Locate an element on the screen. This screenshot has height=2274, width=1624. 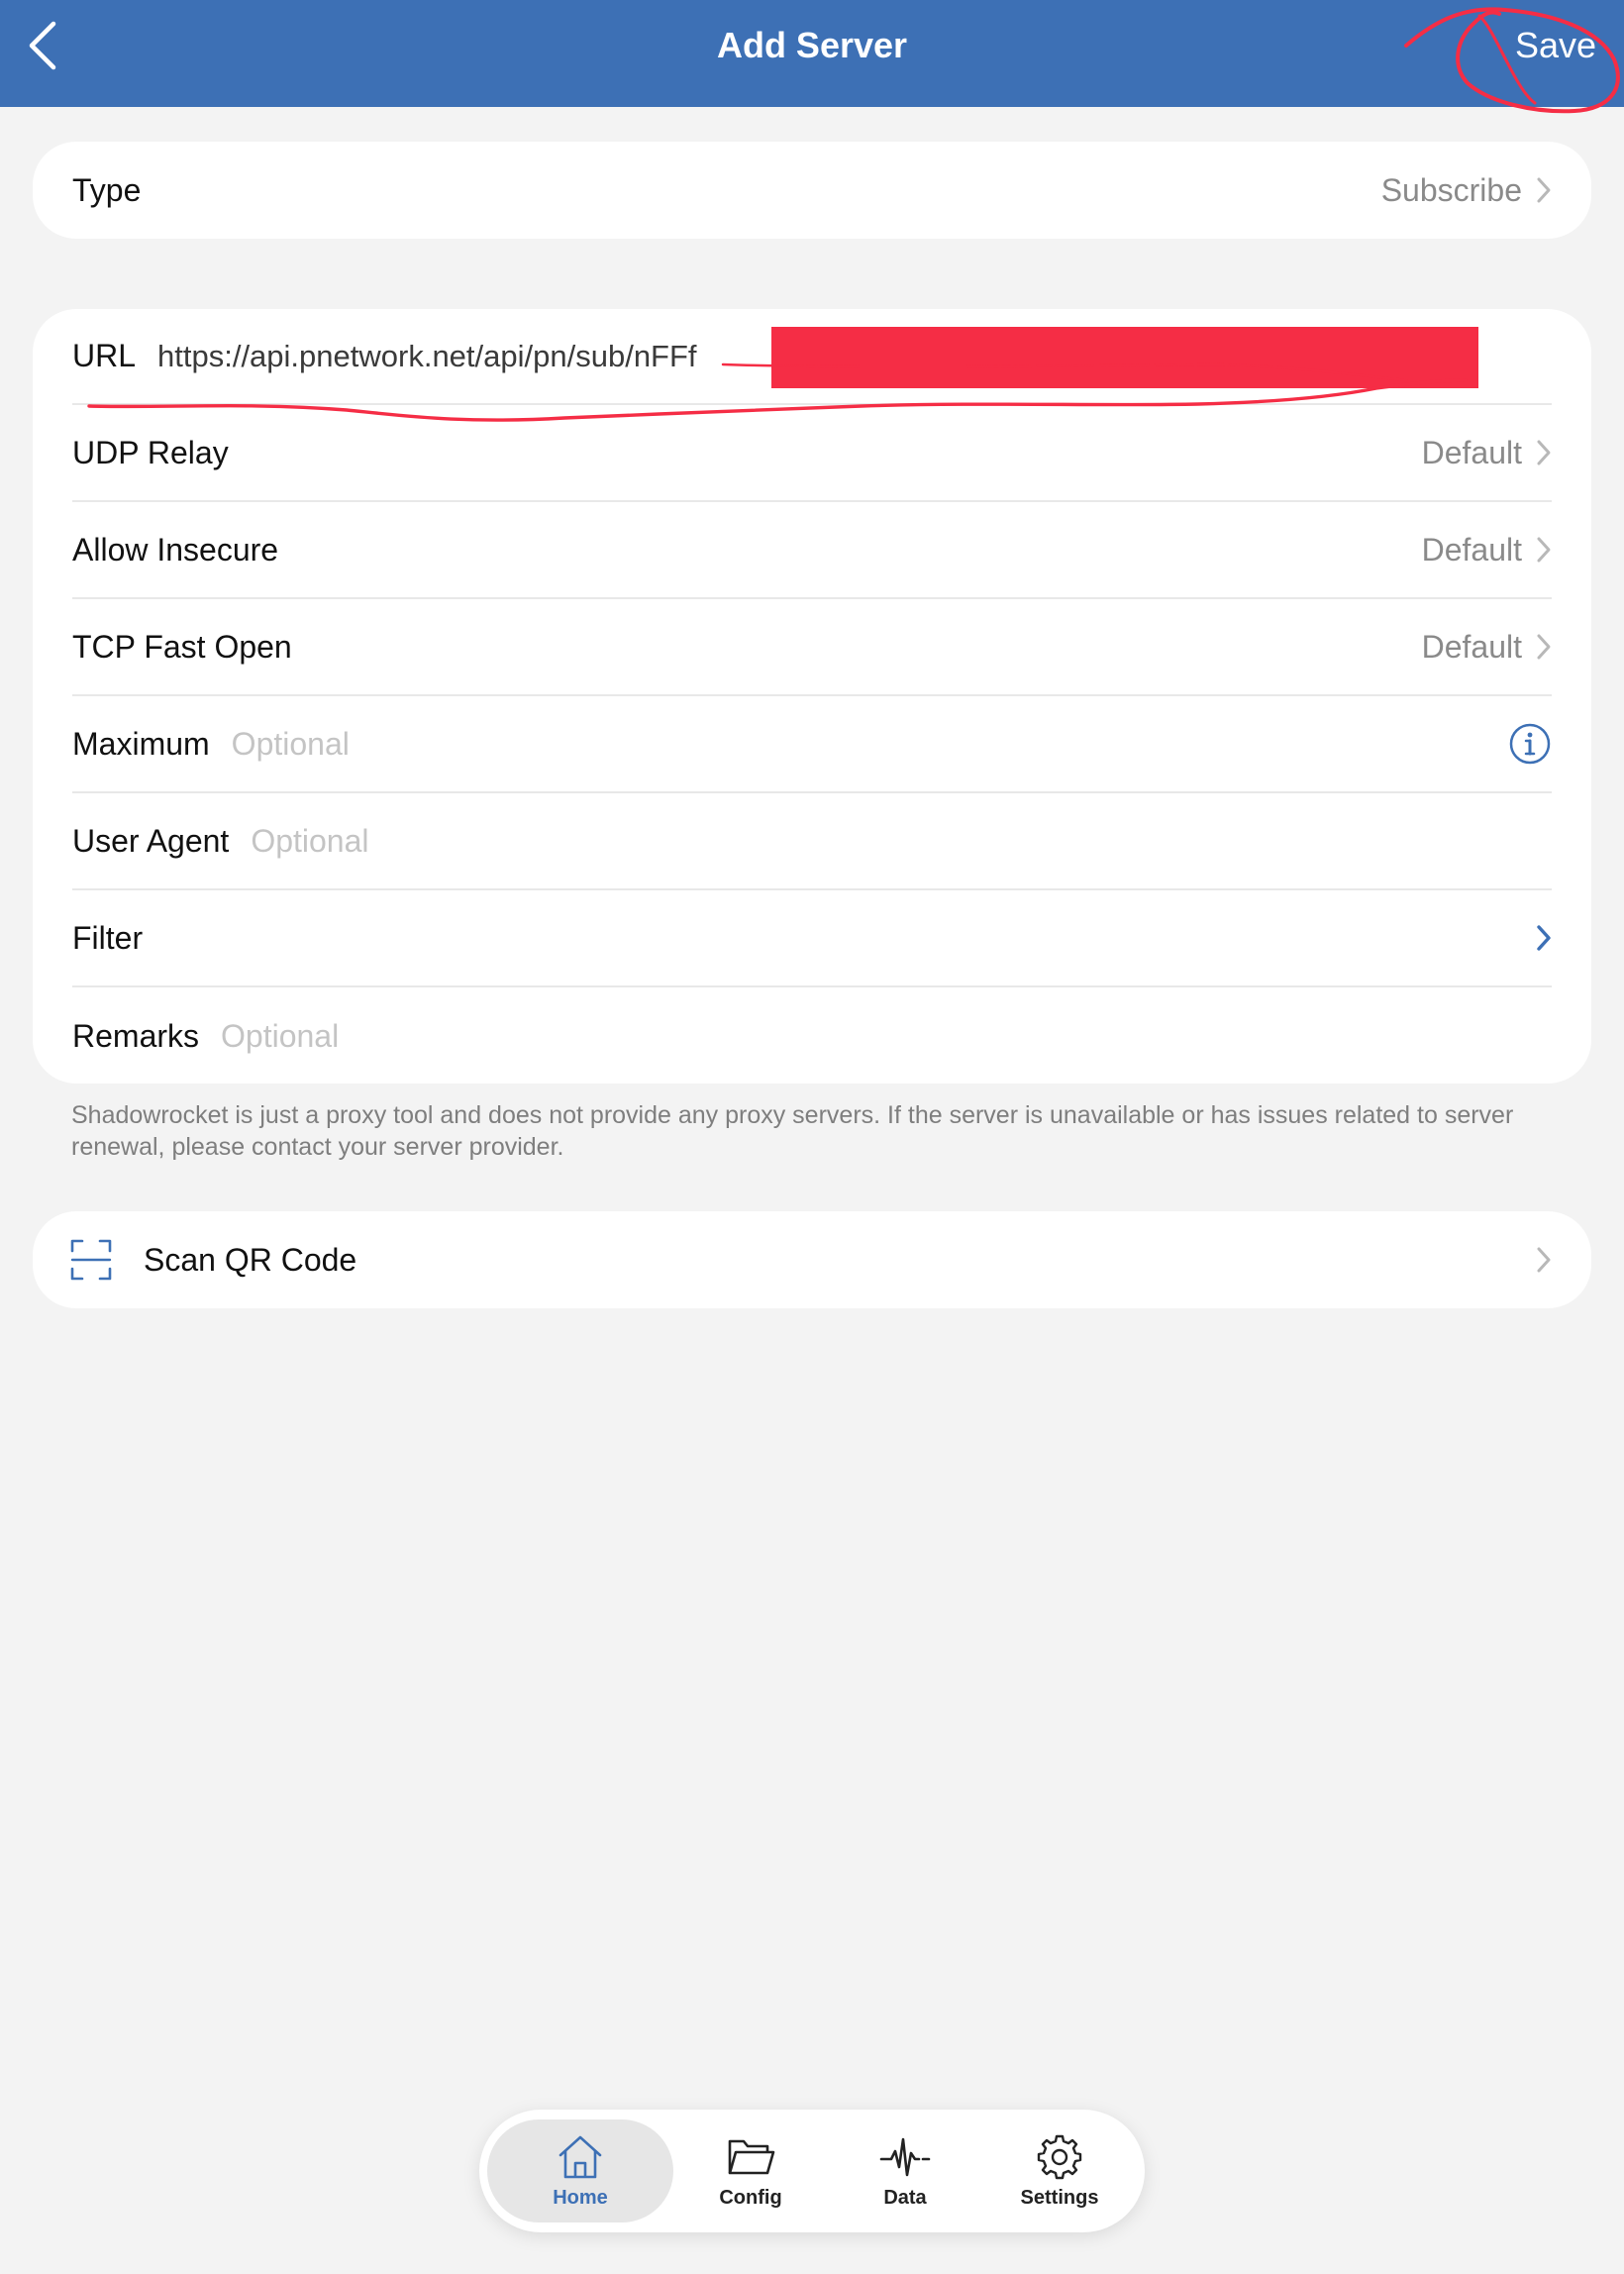
home-icon is located at coordinates (580, 2156).